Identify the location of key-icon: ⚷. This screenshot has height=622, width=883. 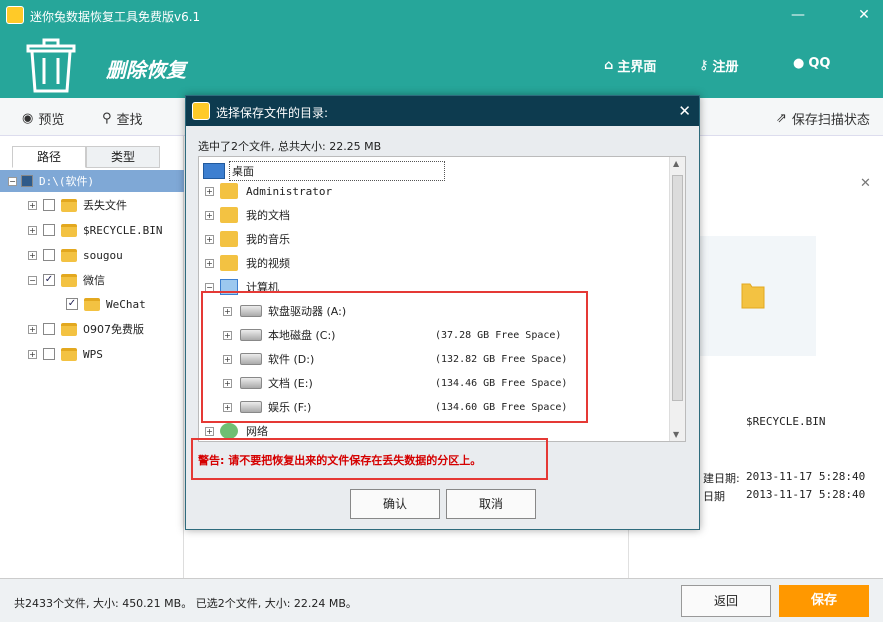
(704, 65).